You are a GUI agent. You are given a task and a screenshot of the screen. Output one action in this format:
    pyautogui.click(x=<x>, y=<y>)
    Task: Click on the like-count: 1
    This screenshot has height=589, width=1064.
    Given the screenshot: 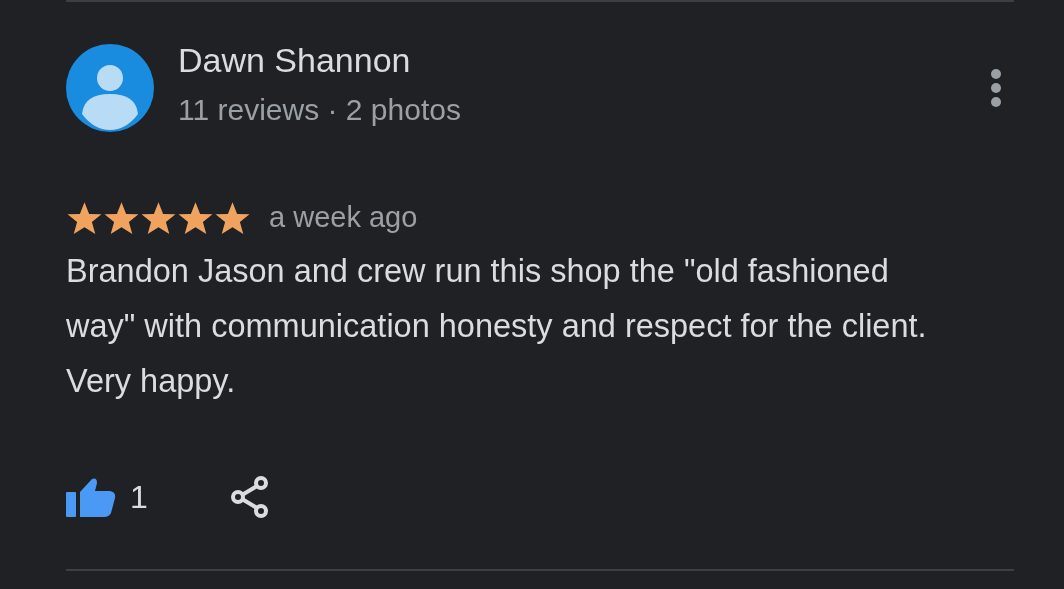 What is the action you would take?
    pyautogui.click(x=139, y=497)
    